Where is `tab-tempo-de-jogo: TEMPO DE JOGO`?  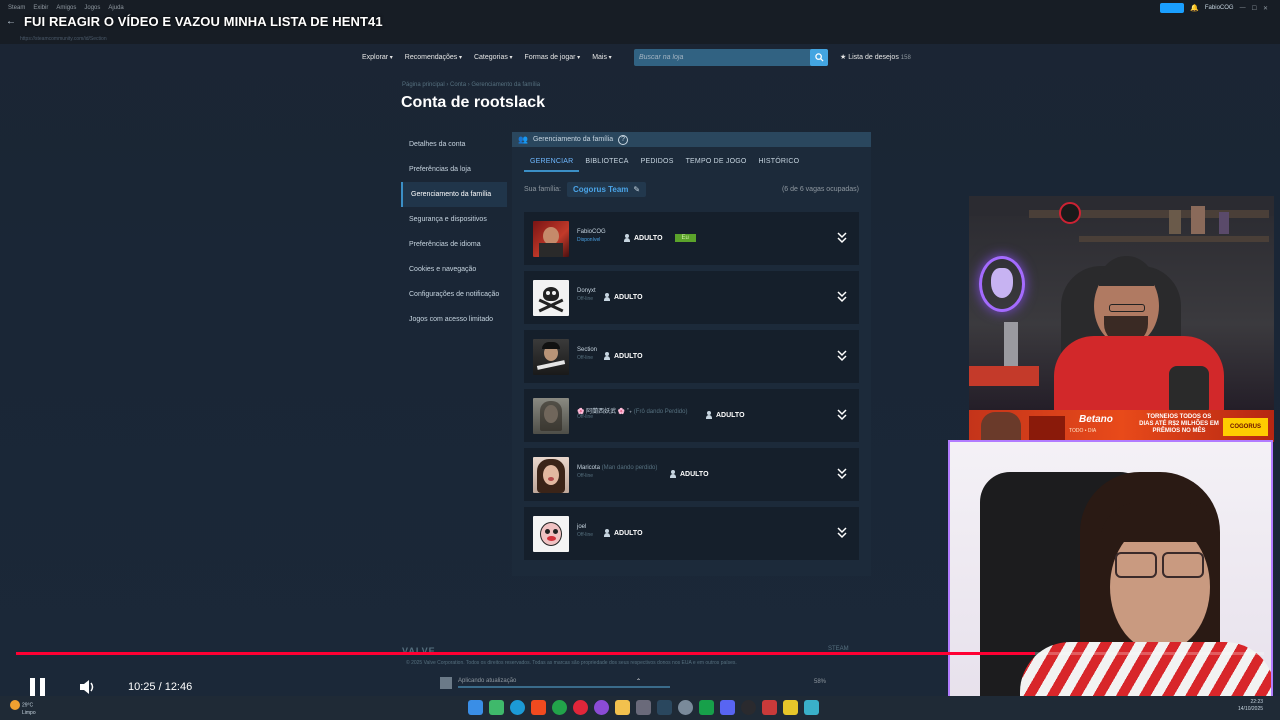 tab-tempo-de-jogo: TEMPO DE JOGO is located at coordinates (716, 163).